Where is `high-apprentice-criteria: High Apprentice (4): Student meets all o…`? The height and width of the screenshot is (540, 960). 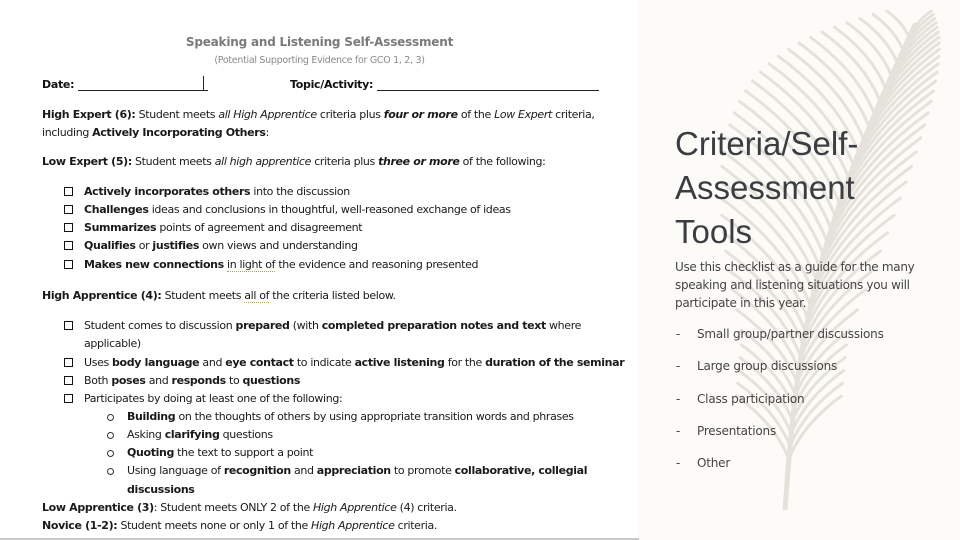 high-apprentice-criteria: High Apprentice (4): Student meets all o… is located at coordinates (219, 296).